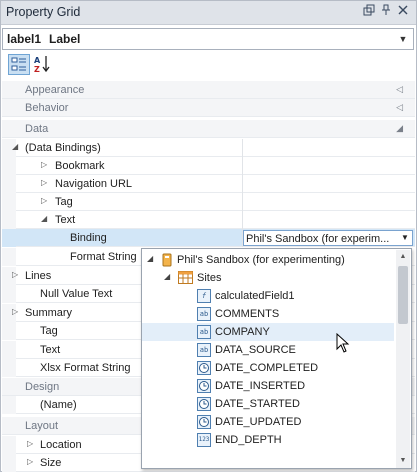  Describe the element at coordinates (403, 359) in the screenshot. I see `popup-scrollbar: ▲ ▼` at that location.